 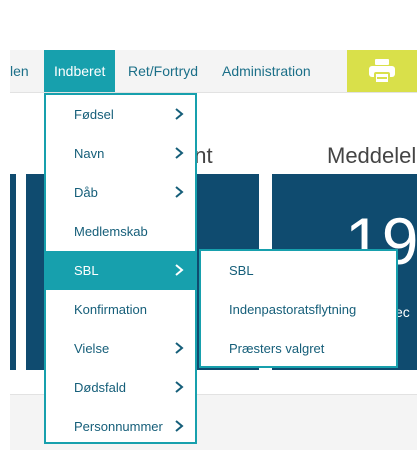 I want to click on menu-item-daab: Dåb, so click(x=120, y=192).